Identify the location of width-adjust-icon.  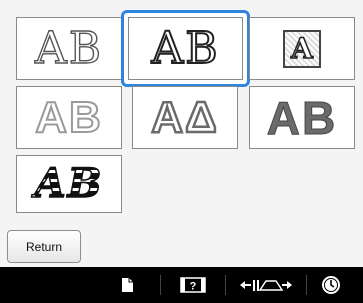
(266, 285).